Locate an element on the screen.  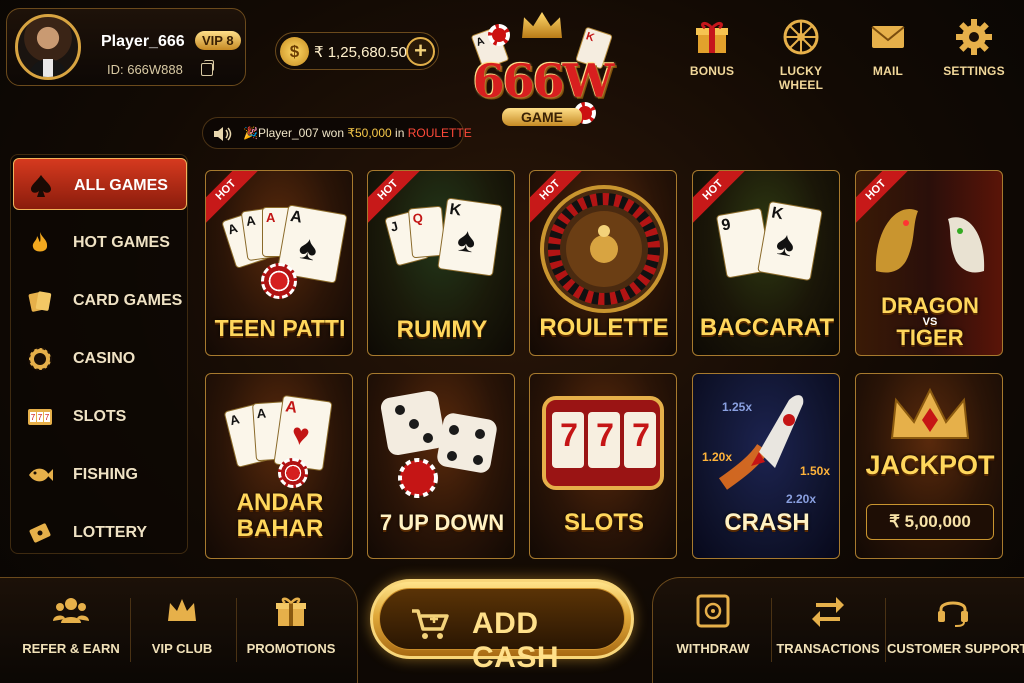
logo-subtitle: GAME is located at coordinates (542, 117).